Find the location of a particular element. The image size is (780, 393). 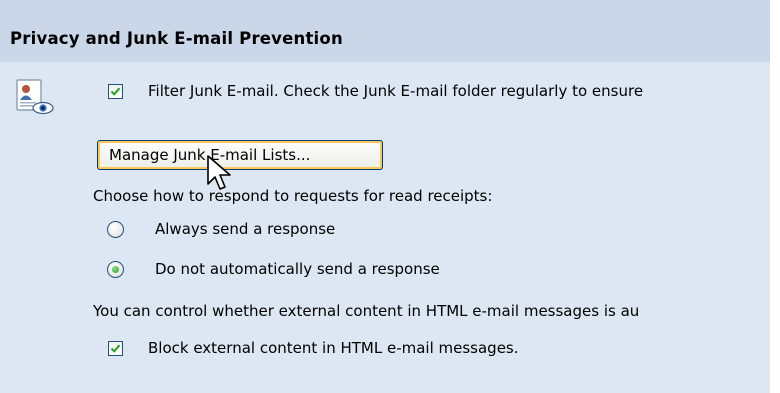

privacy-contact-eye-icon is located at coordinates (35, 98).